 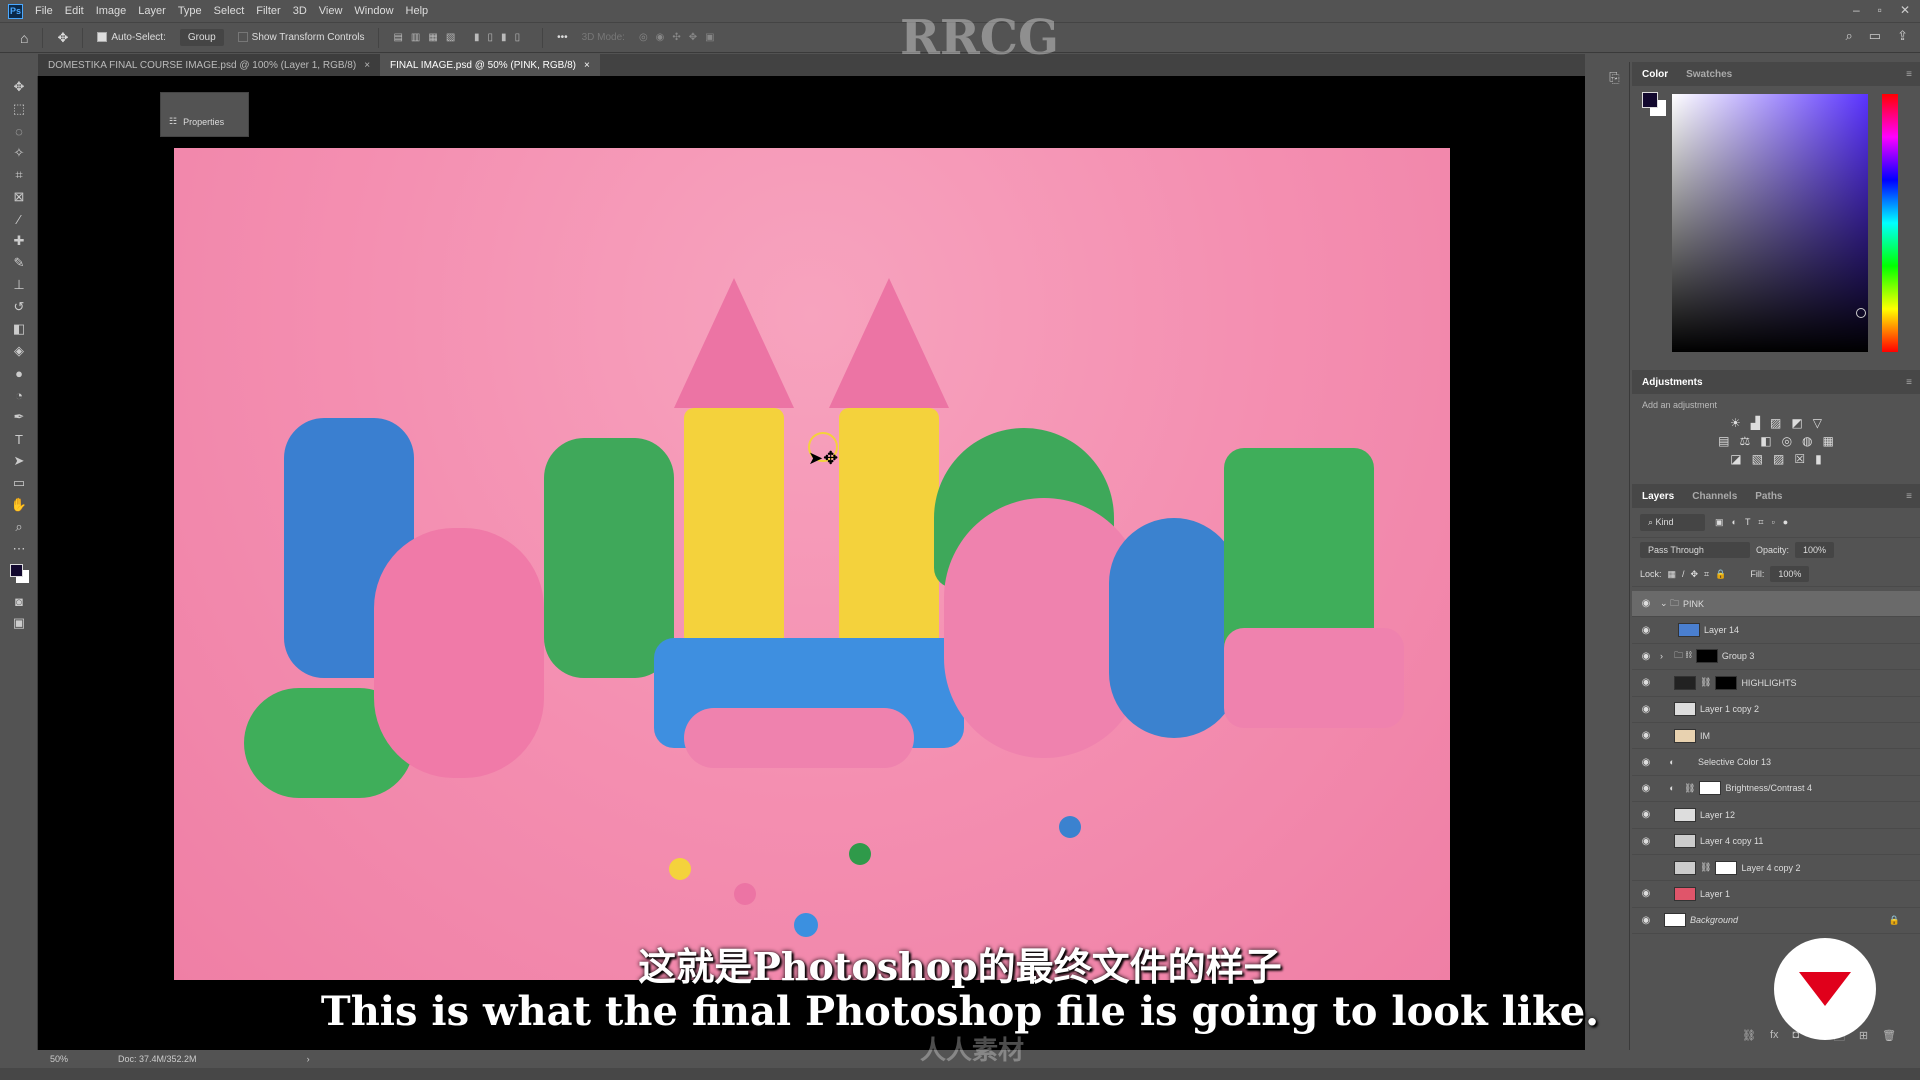 I want to click on tab-swatches: Swatches, so click(x=1709, y=74).